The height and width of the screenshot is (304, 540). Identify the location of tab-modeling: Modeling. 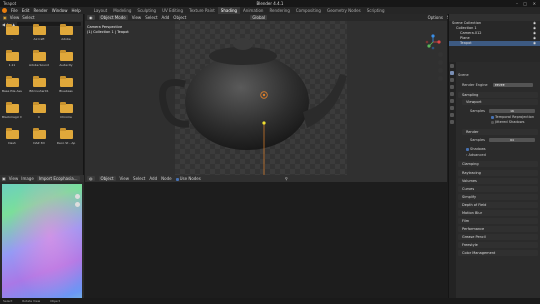
(122, 10).